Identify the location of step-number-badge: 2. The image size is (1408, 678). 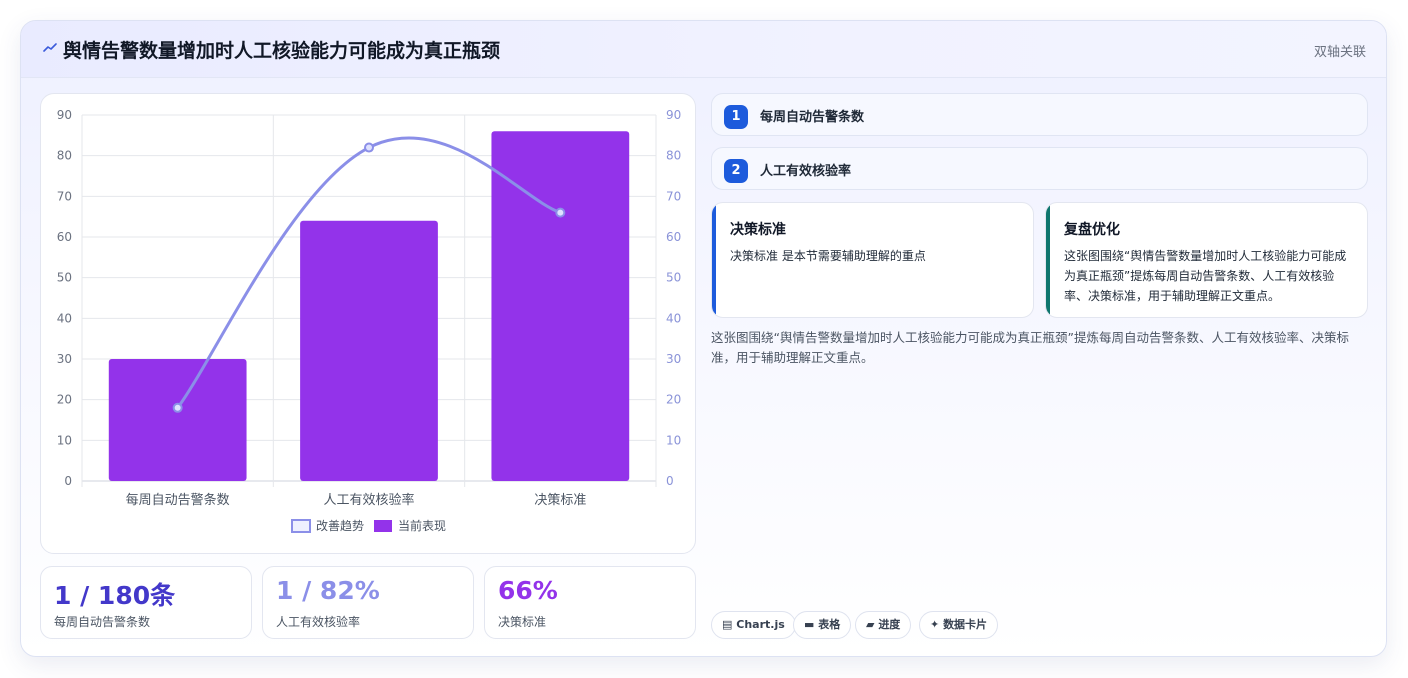
(736, 171).